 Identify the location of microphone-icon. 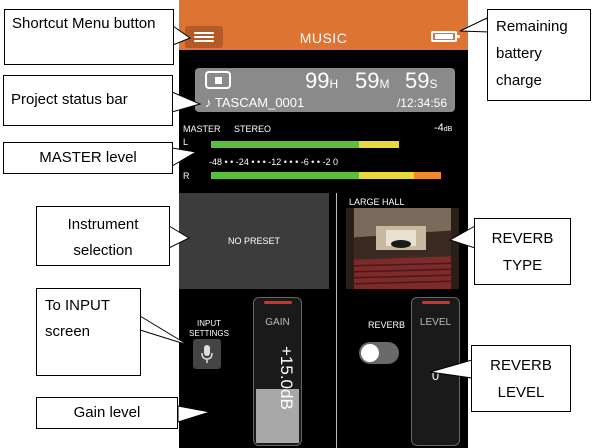
(207, 354).